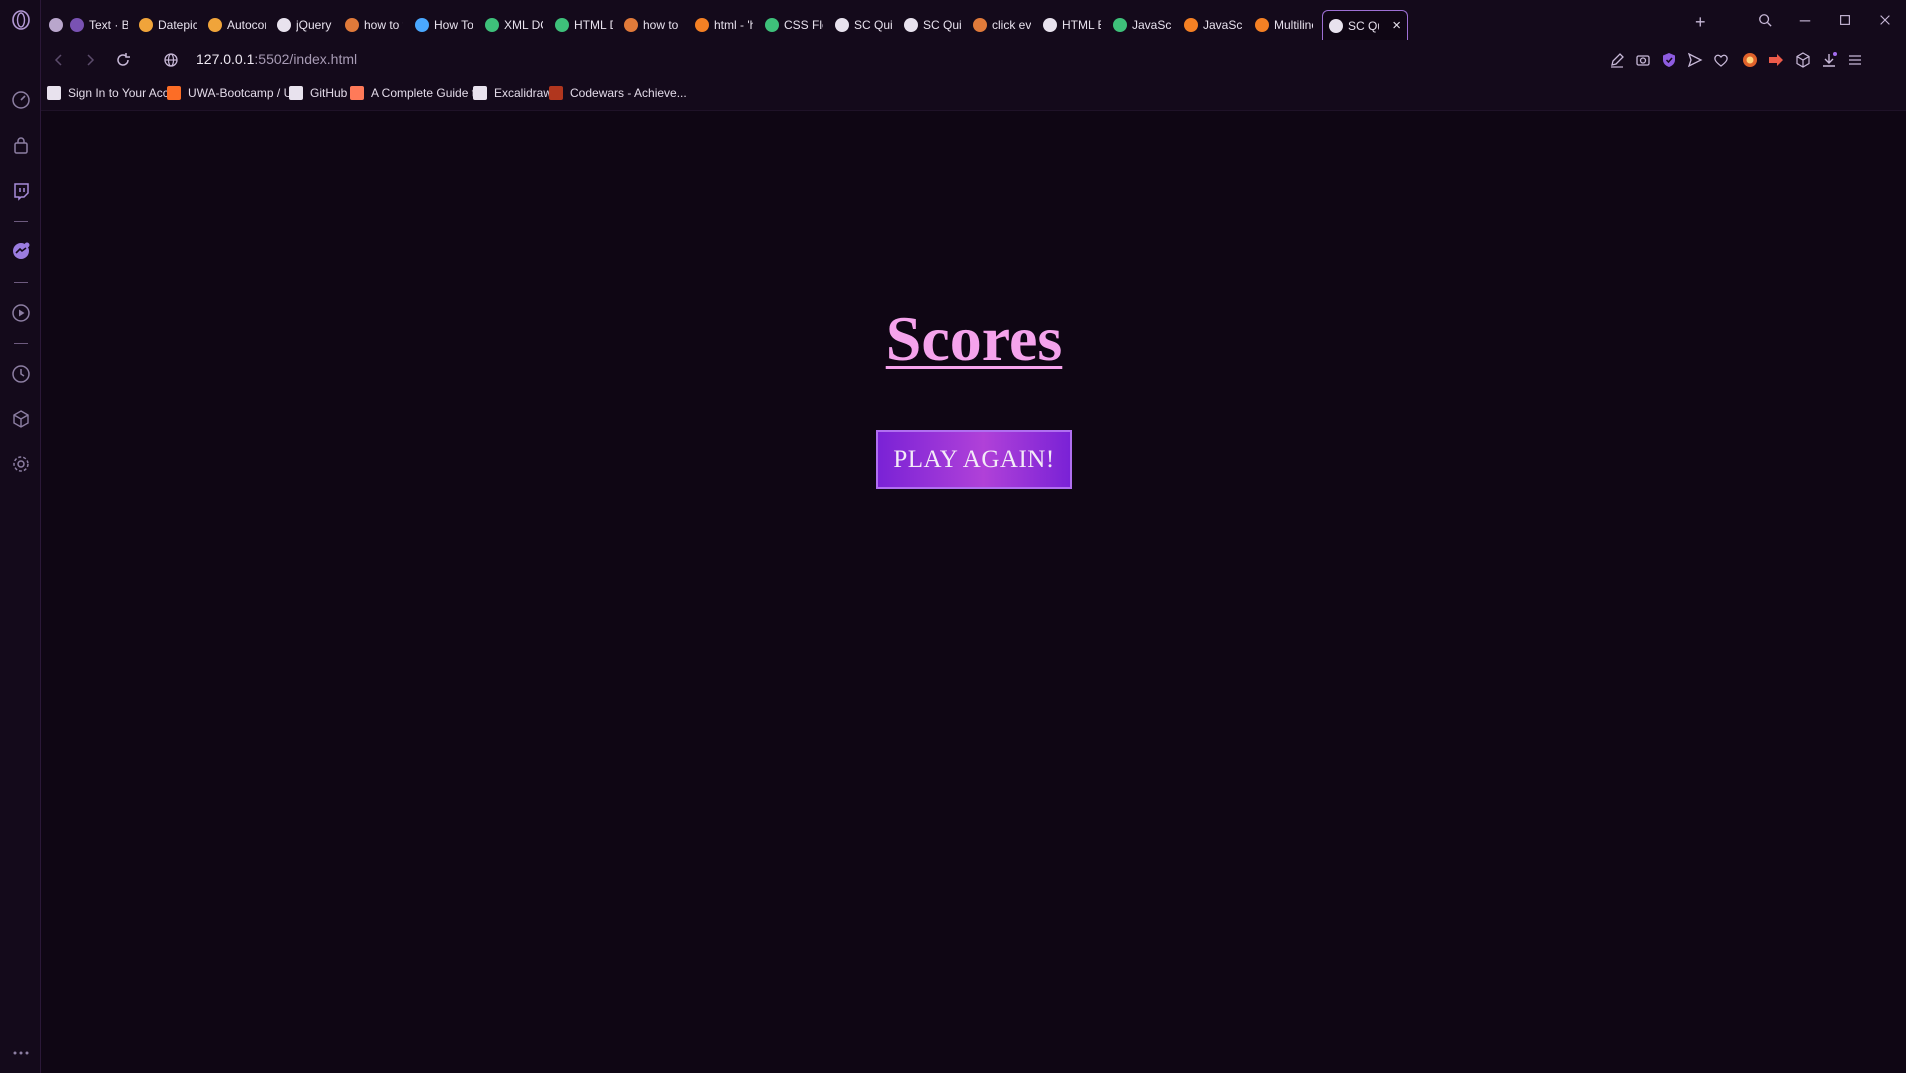 Image resolution: width=1906 pixels, height=1073 pixels. Describe the element at coordinates (1845, 20) in the screenshot. I see `maximize-icon` at that location.